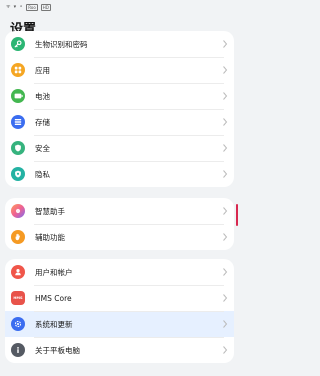  Describe the element at coordinates (119, 237) in the screenshot. I see `row-accessibility: 辅助功能` at that location.